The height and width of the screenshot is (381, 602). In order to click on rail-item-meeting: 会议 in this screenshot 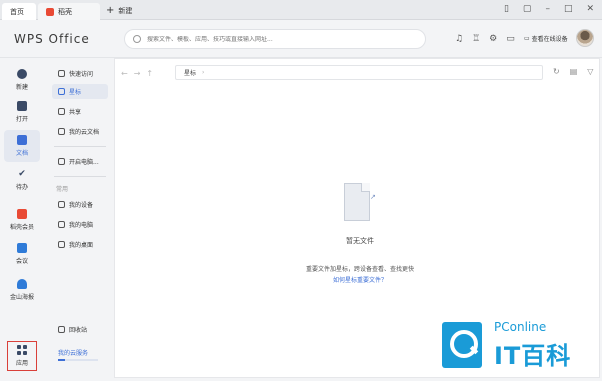, I will do `click(22, 254)`.